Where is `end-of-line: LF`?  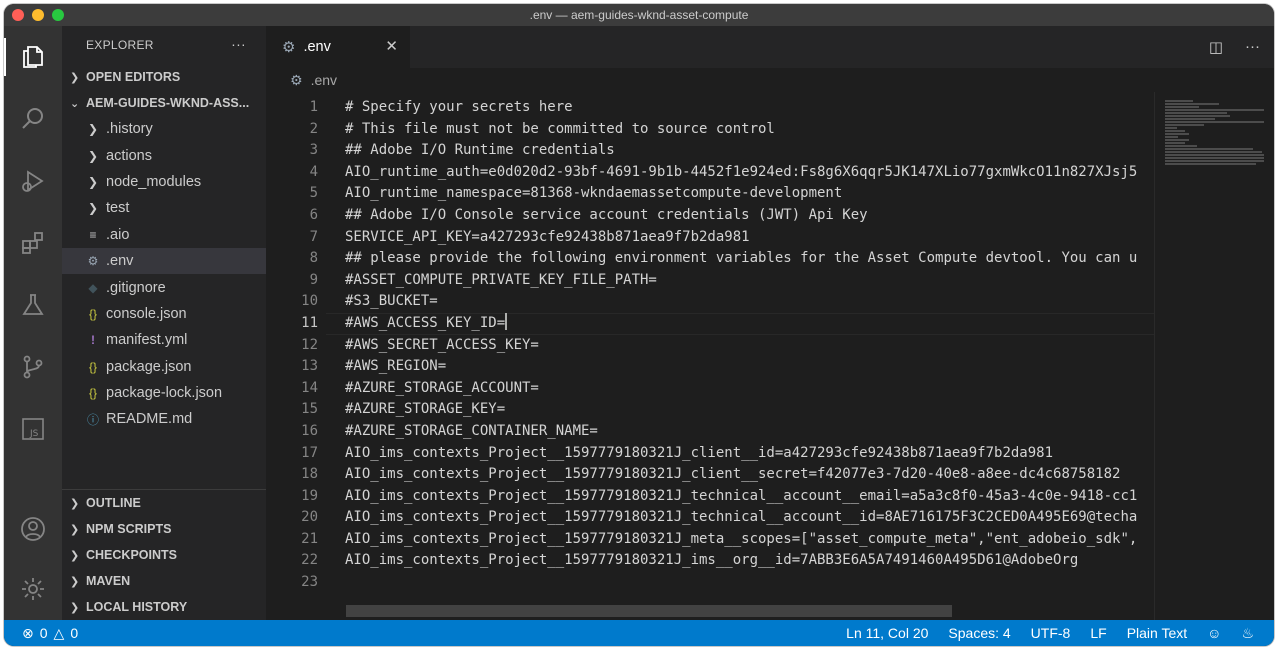 end-of-line: LF is located at coordinates (1098, 633).